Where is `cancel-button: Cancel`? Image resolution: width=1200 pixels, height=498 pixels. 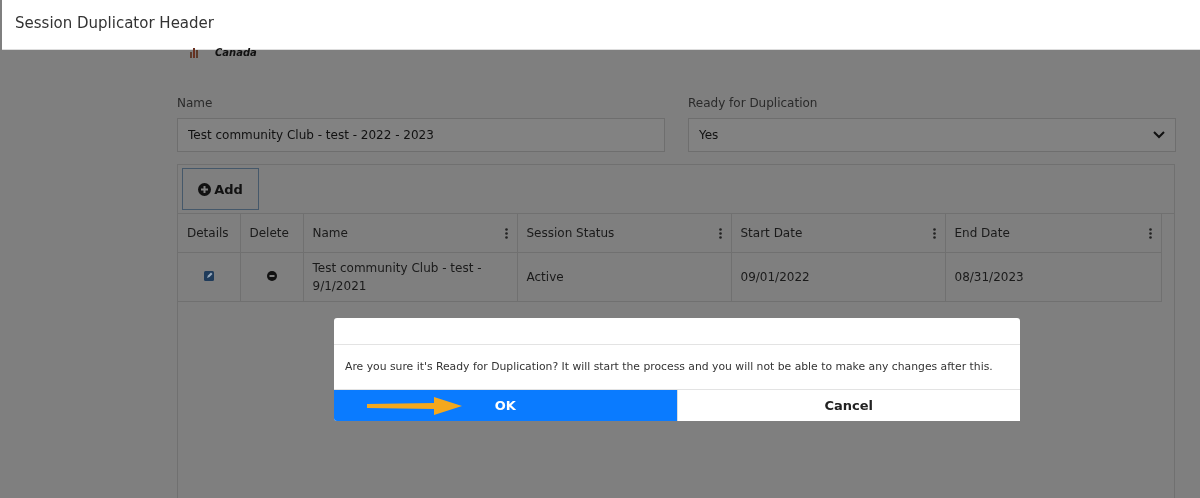 cancel-button: Cancel is located at coordinates (848, 405).